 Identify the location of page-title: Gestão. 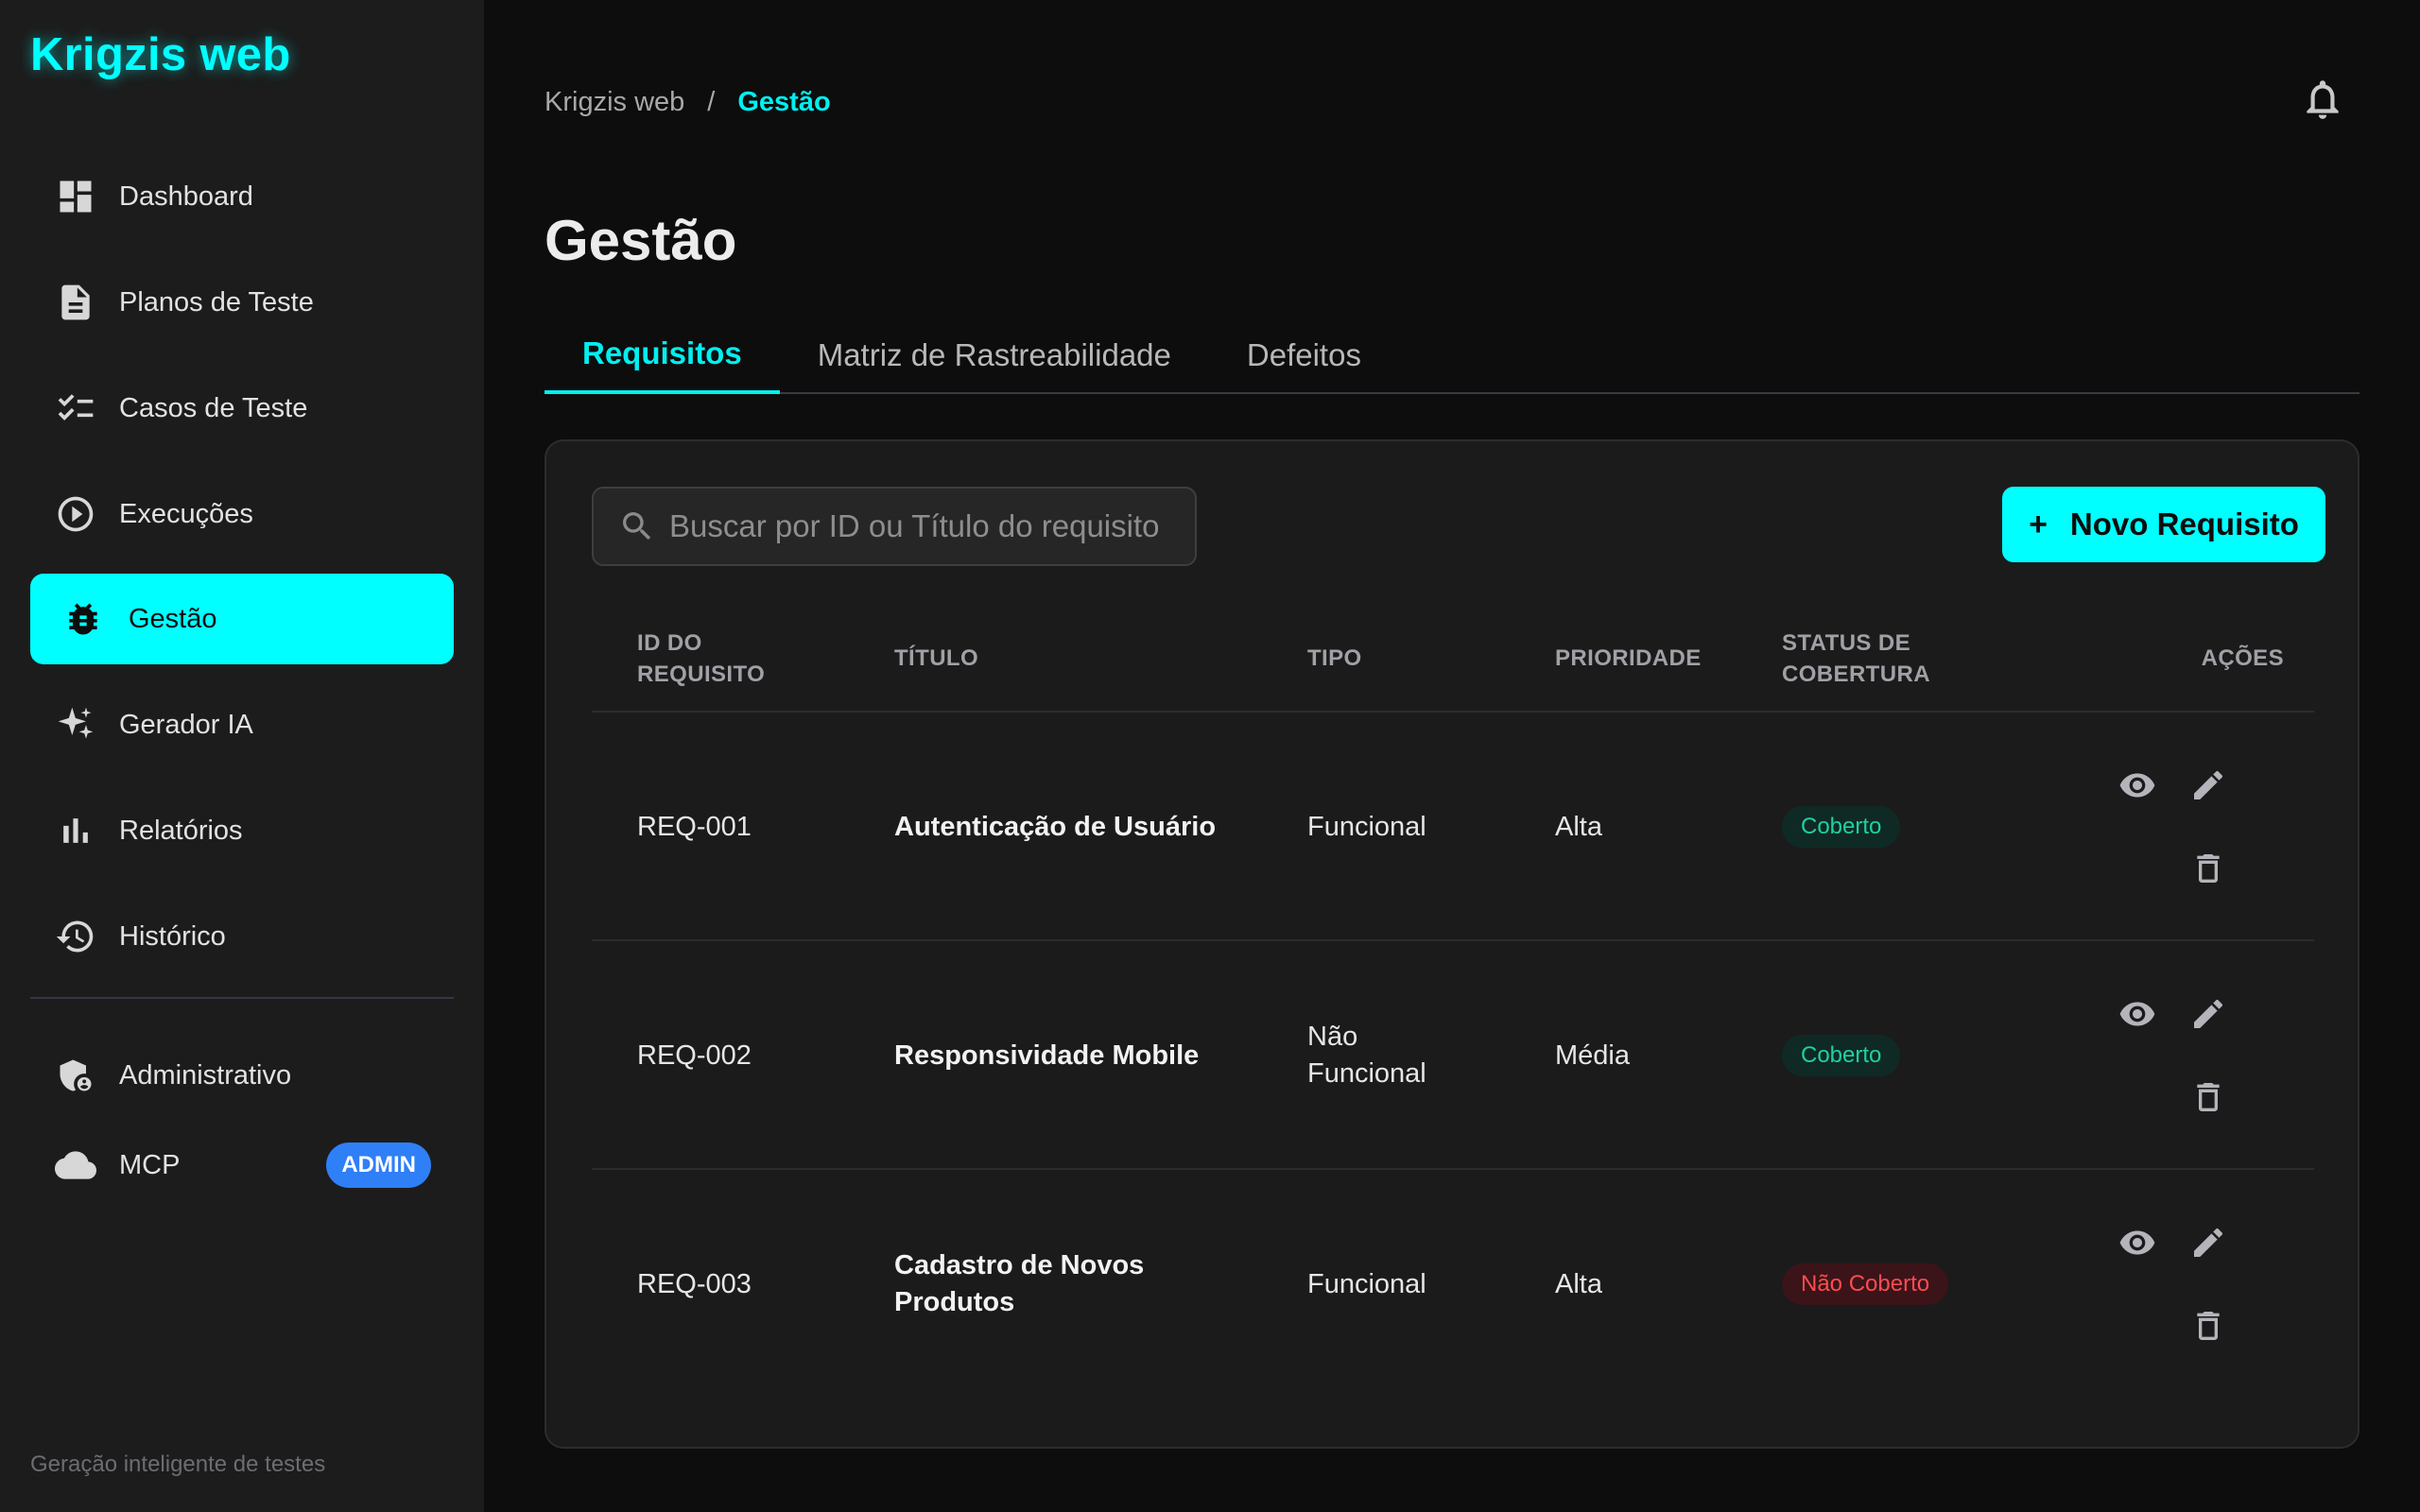
(640, 240).